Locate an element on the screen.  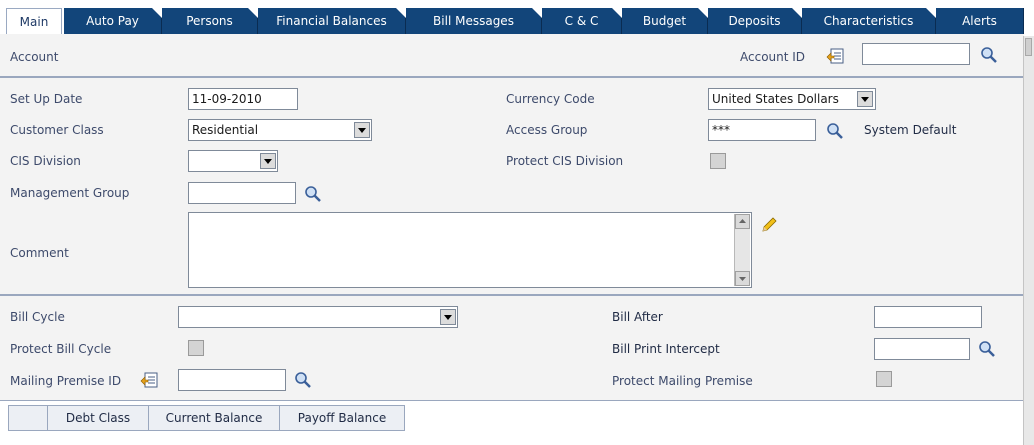
tab-label: C & C is located at coordinates (581, 21).